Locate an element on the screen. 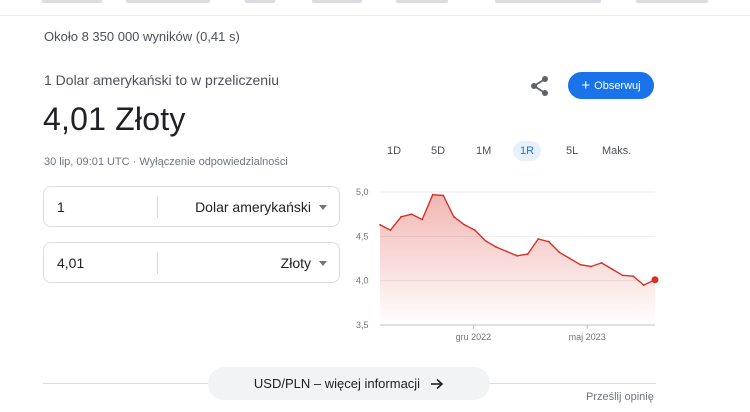  share-button is located at coordinates (540, 86).